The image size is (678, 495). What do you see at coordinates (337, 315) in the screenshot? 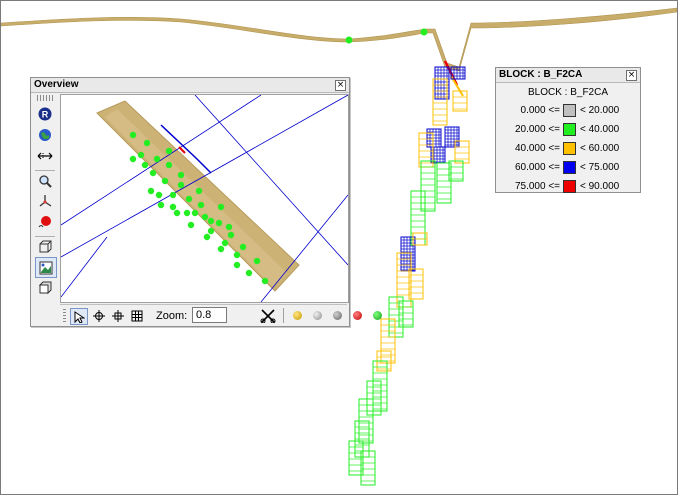
I see `dark-gray-ball-icon` at bounding box center [337, 315].